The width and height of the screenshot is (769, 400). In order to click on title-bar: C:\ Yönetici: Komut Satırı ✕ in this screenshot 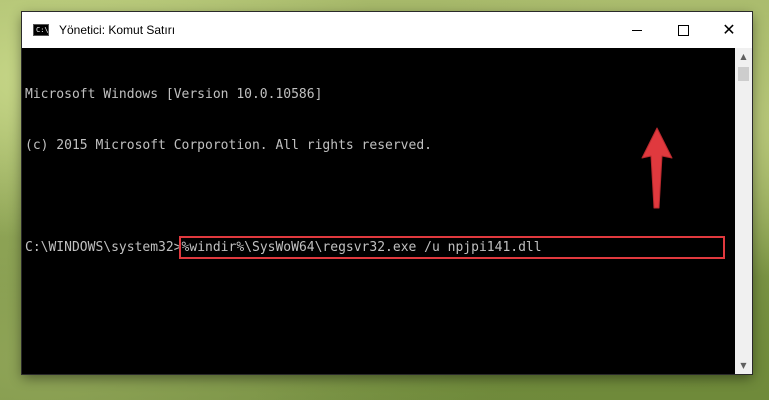, I will do `click(387, 30)`.